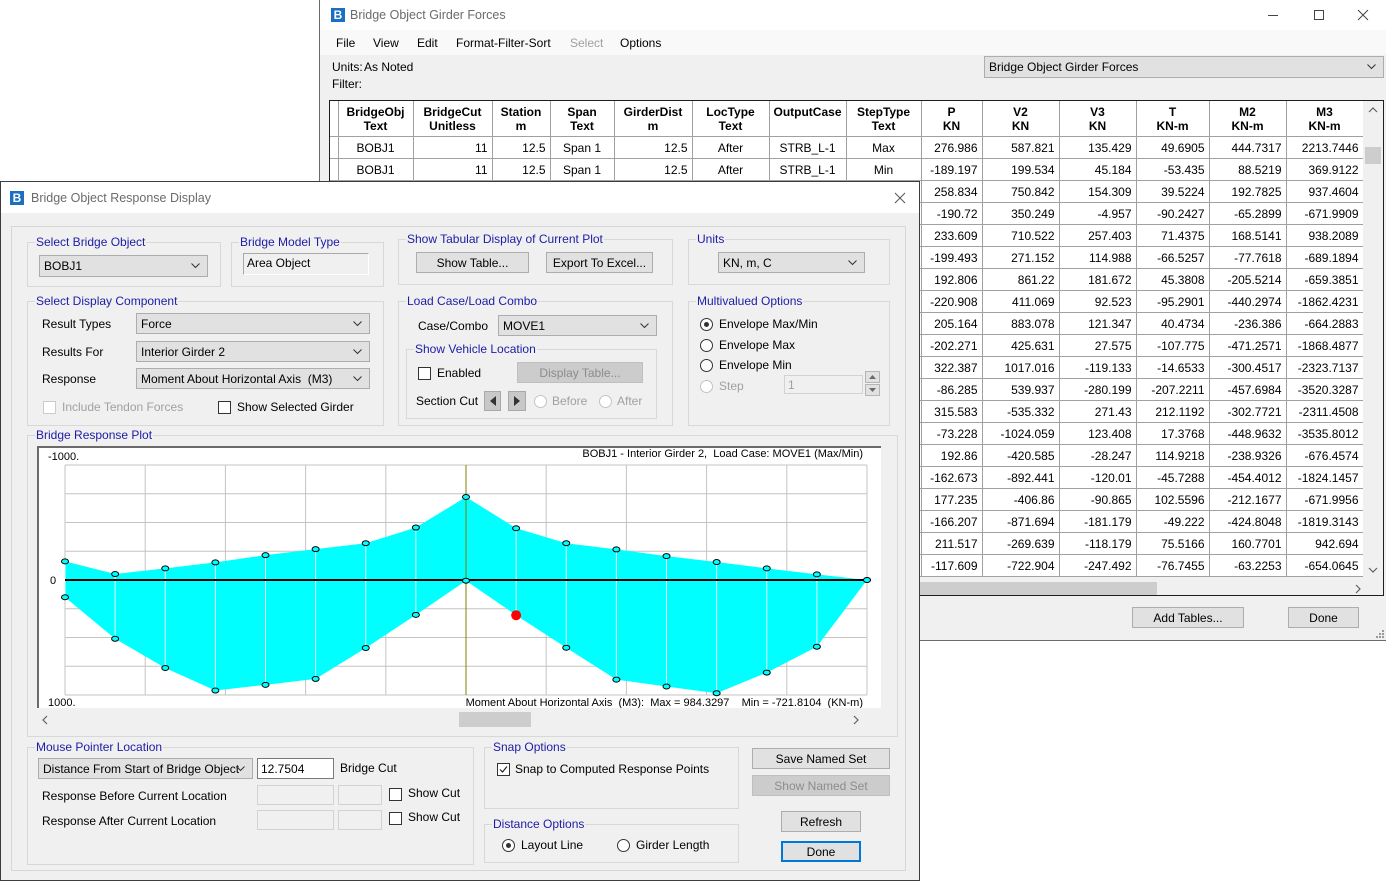 The width and height of the screenshot is (1386, 881). What do you see at coordinates (884, 119) in the screenshot?
I see `column-header-steptype: StepType Text` at bounding box center [884, 119].